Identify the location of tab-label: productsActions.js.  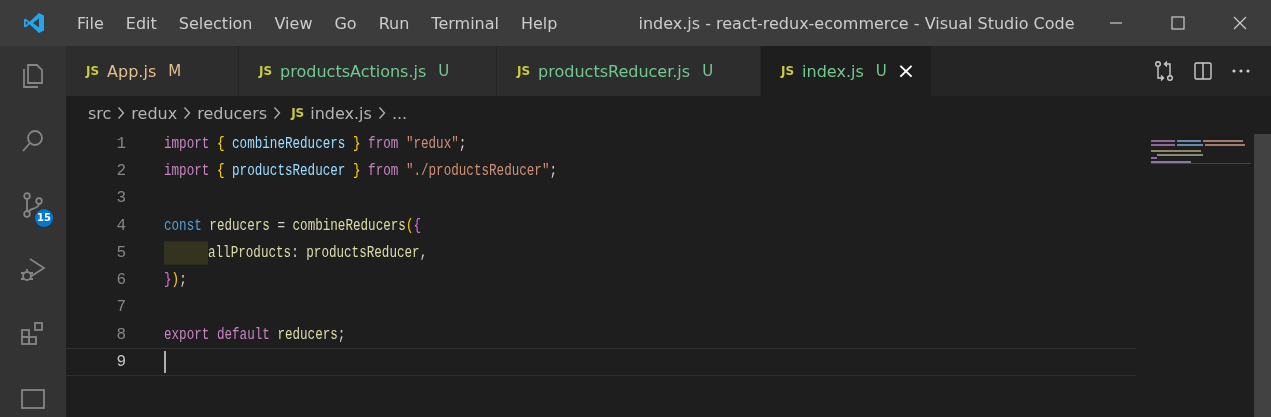
(353, 71).